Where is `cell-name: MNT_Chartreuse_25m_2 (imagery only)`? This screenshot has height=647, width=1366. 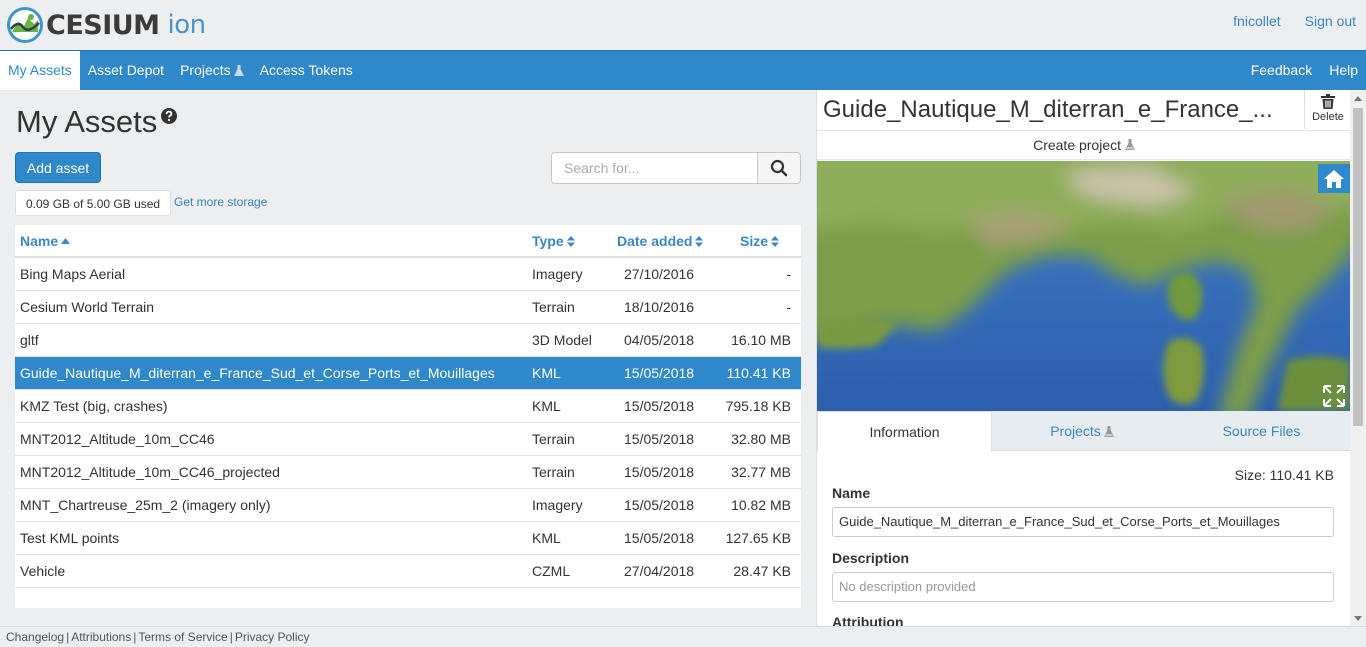 cell-name: MNT_Chartreuse_25m_2 (imagery only) is located at coordinates (145, 505).